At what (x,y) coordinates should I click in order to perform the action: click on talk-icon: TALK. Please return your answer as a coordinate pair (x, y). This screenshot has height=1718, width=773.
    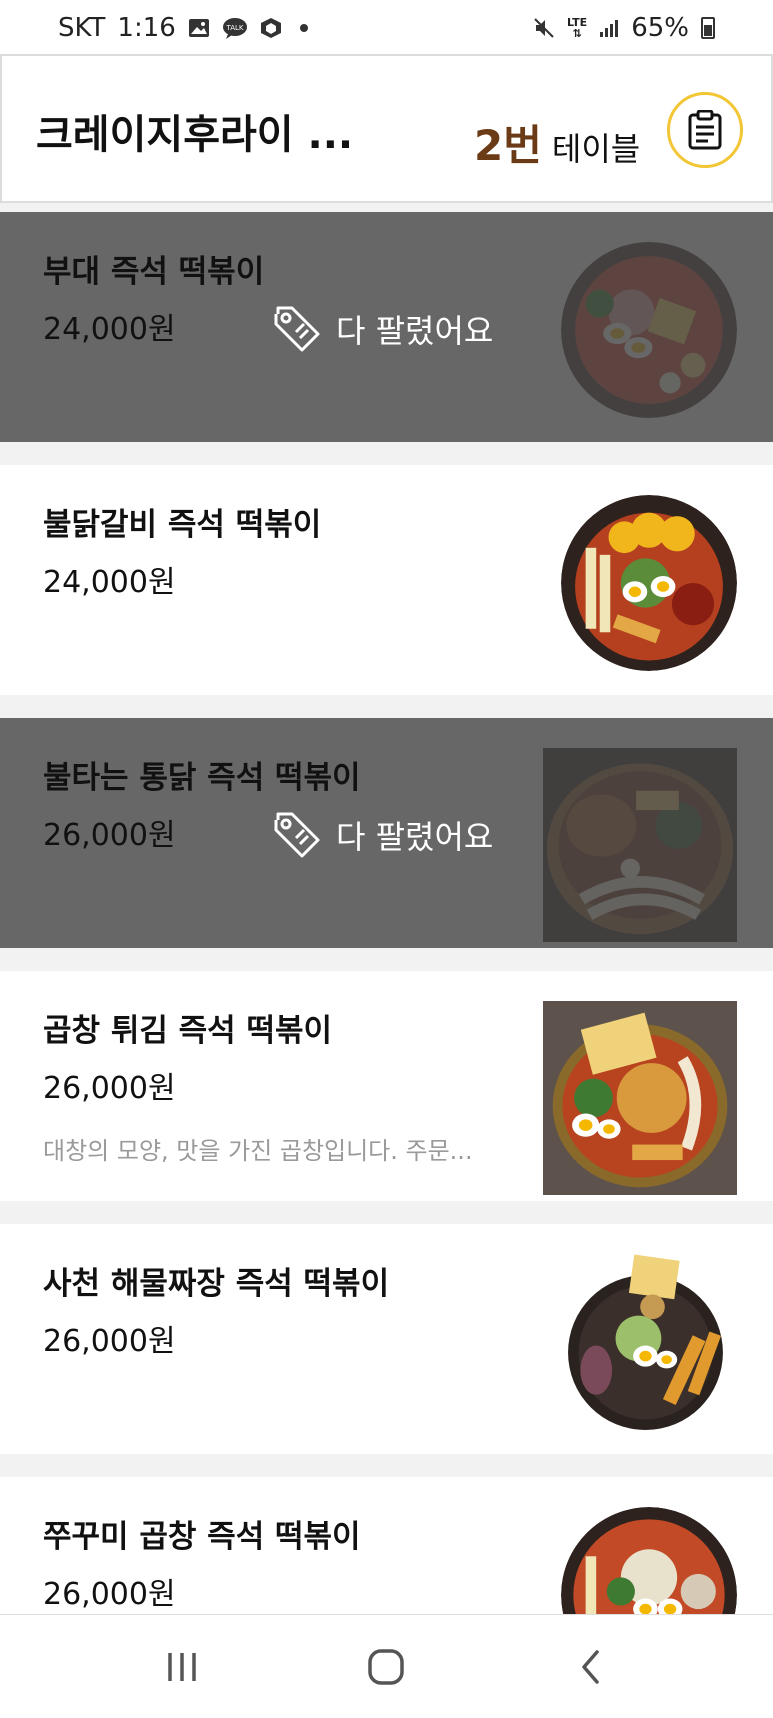
    Looking at the image, I should click on (235, 28).